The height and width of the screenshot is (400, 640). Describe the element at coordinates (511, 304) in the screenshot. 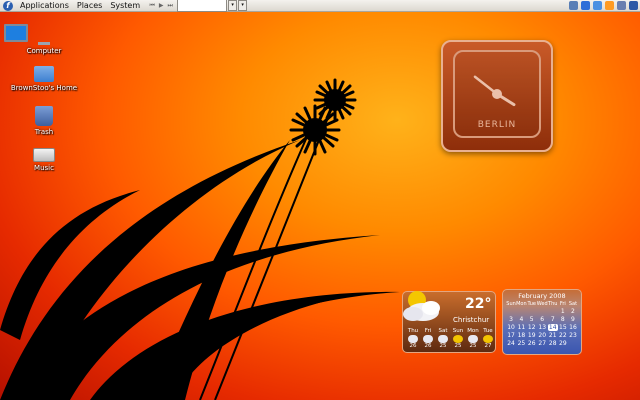

I see `weekday-header: Sun` at that location.